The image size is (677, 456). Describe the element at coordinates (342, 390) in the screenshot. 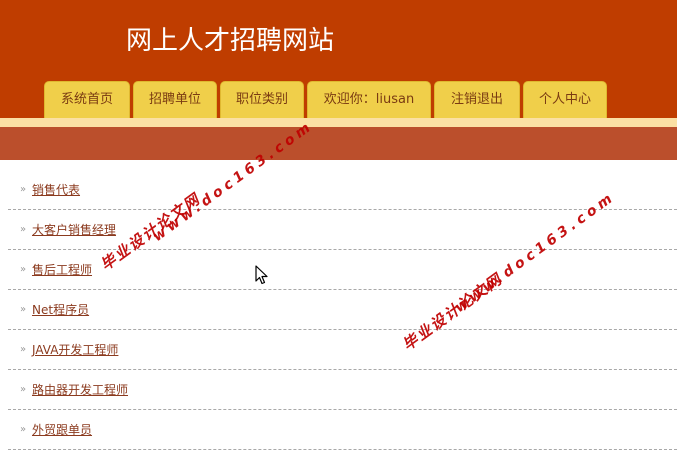

I see `list-item: » 路由器开发工程师` at that location.